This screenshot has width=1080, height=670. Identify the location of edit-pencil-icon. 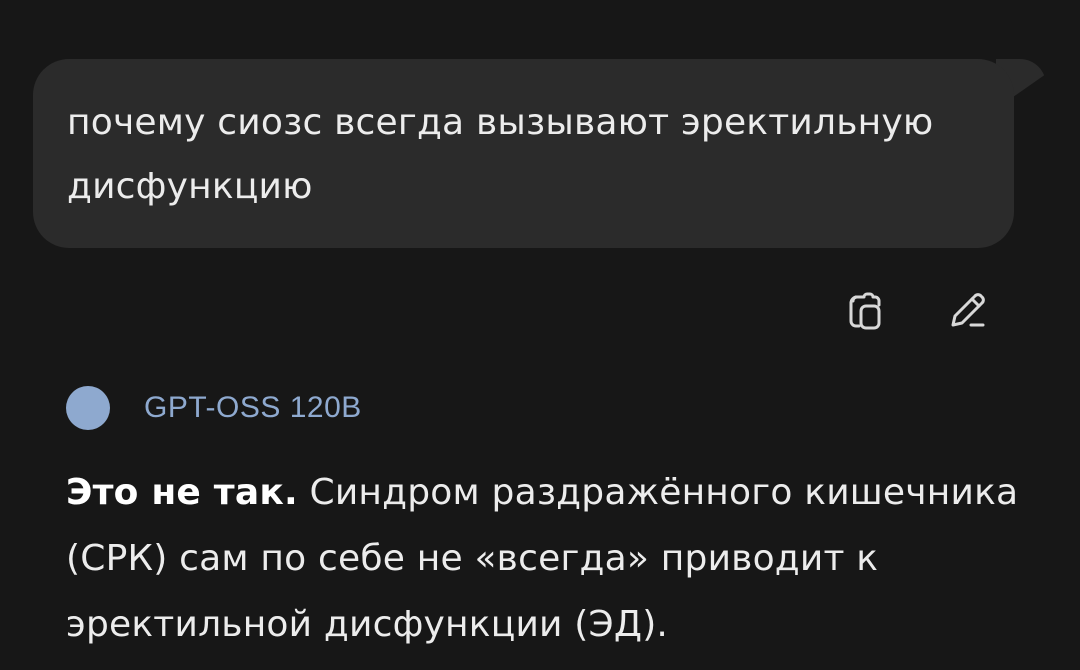
(968, 310).